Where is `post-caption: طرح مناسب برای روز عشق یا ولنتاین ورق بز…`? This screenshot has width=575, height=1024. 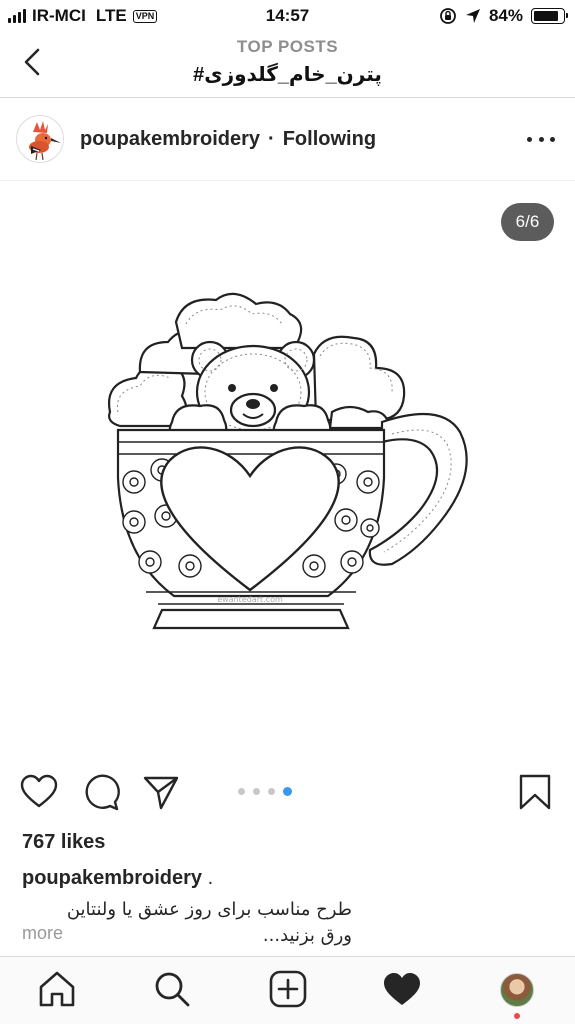
post-caption: طرح مناسب برای روز عشق یا ولنتاین ورق بز… is located at coordinates (187, 923).